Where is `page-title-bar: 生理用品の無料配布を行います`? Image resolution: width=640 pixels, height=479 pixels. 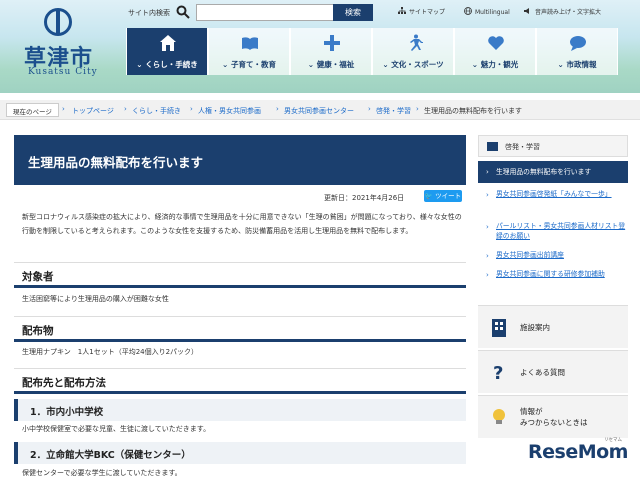 page-title-bar: 生理用品の無料配布を行います is located at coordinates (240, 160).